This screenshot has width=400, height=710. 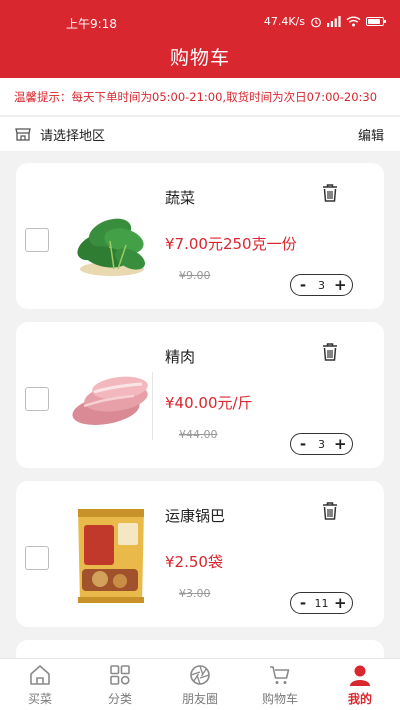 What do you see at coordinates (200, 134) in the screenshot?
I see `region-bar: 请选择地区 编辑` at bounding box center [200, 134].